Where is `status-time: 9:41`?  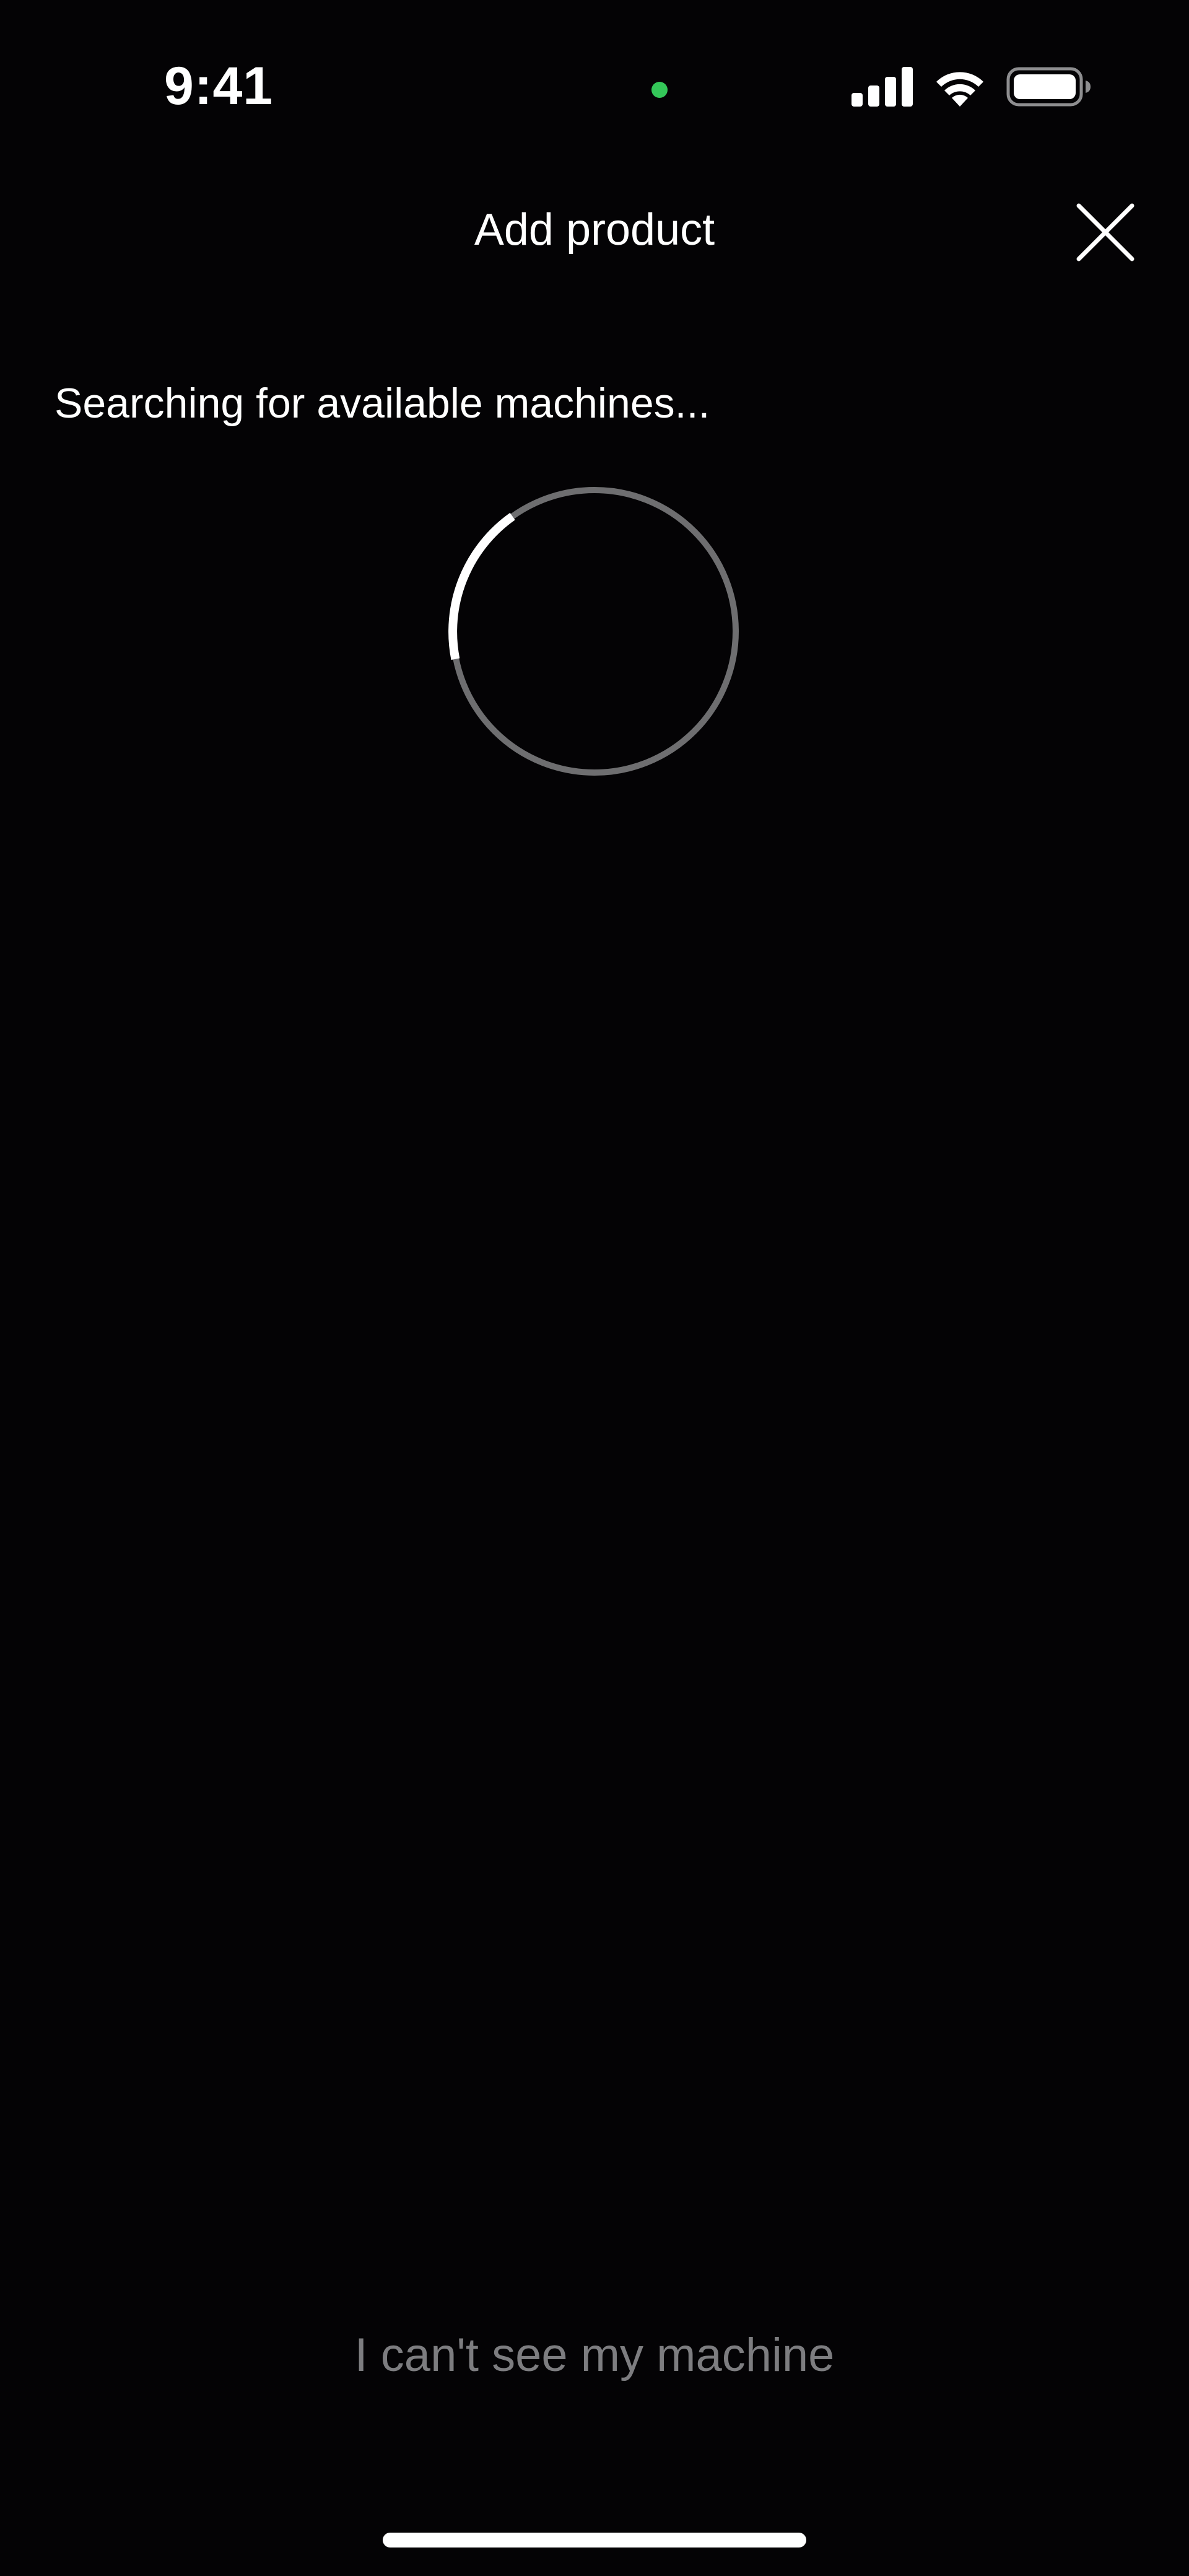 status-time: 9:41 is located at coordinates (219, 86).